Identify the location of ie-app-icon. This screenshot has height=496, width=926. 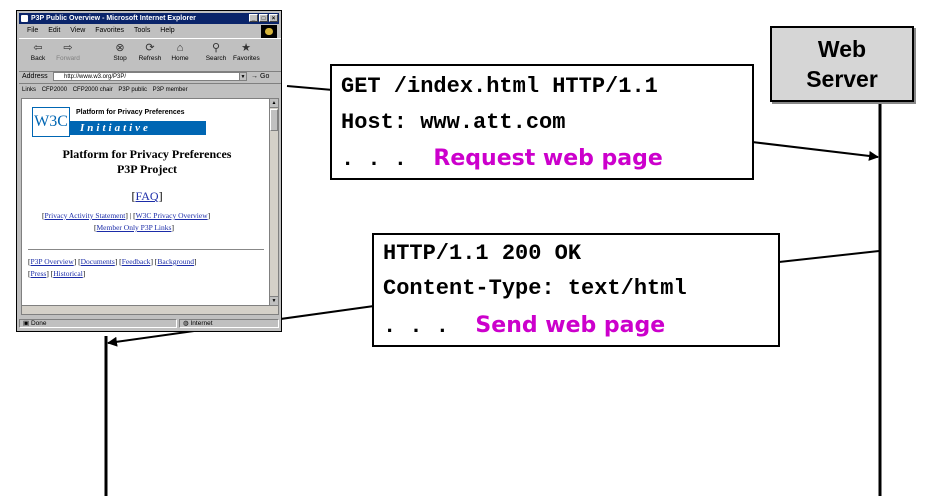
(24, 18).